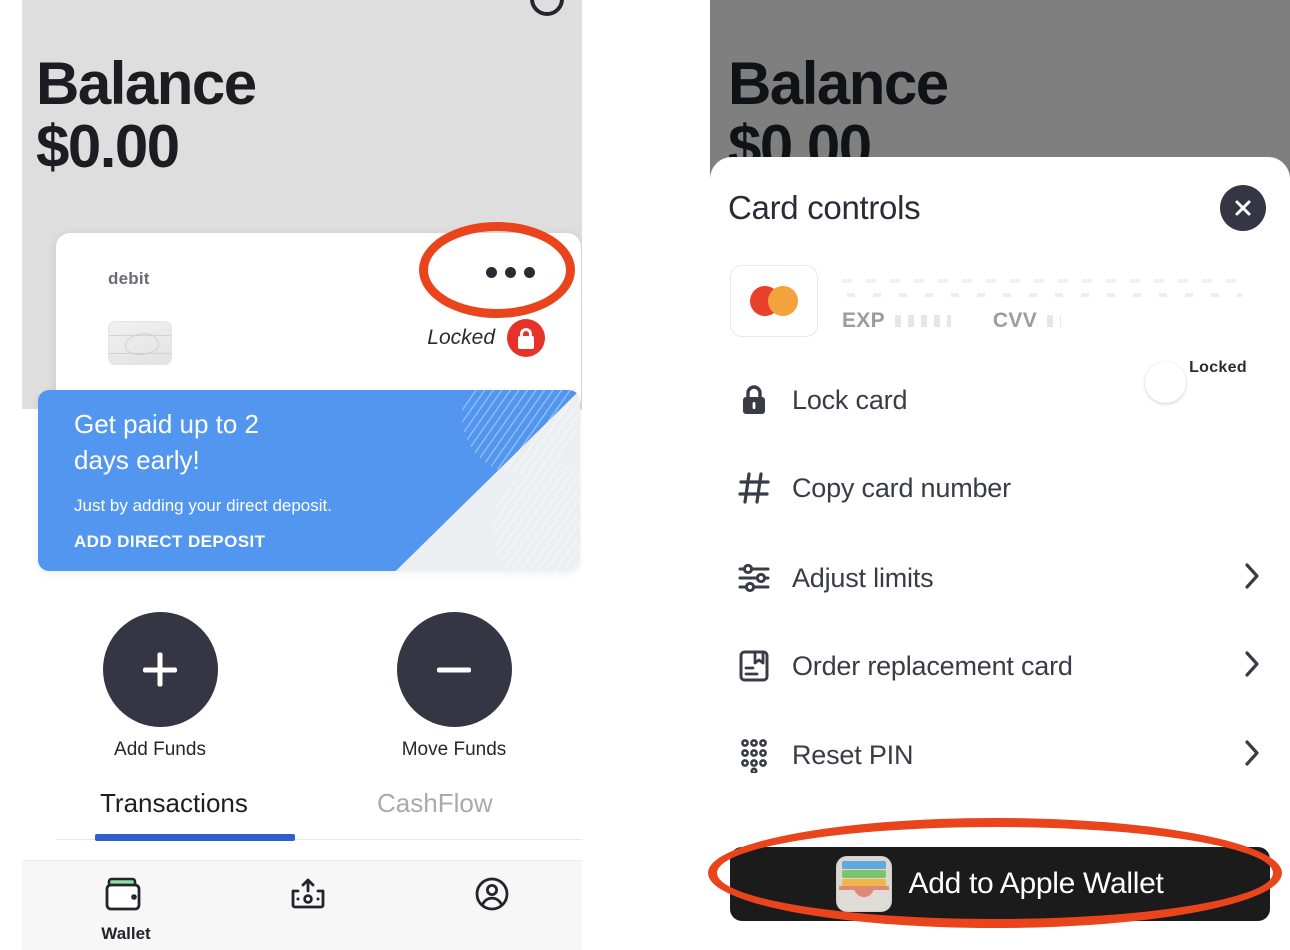  I want to click on exp-value-masked, so click(922, 321).